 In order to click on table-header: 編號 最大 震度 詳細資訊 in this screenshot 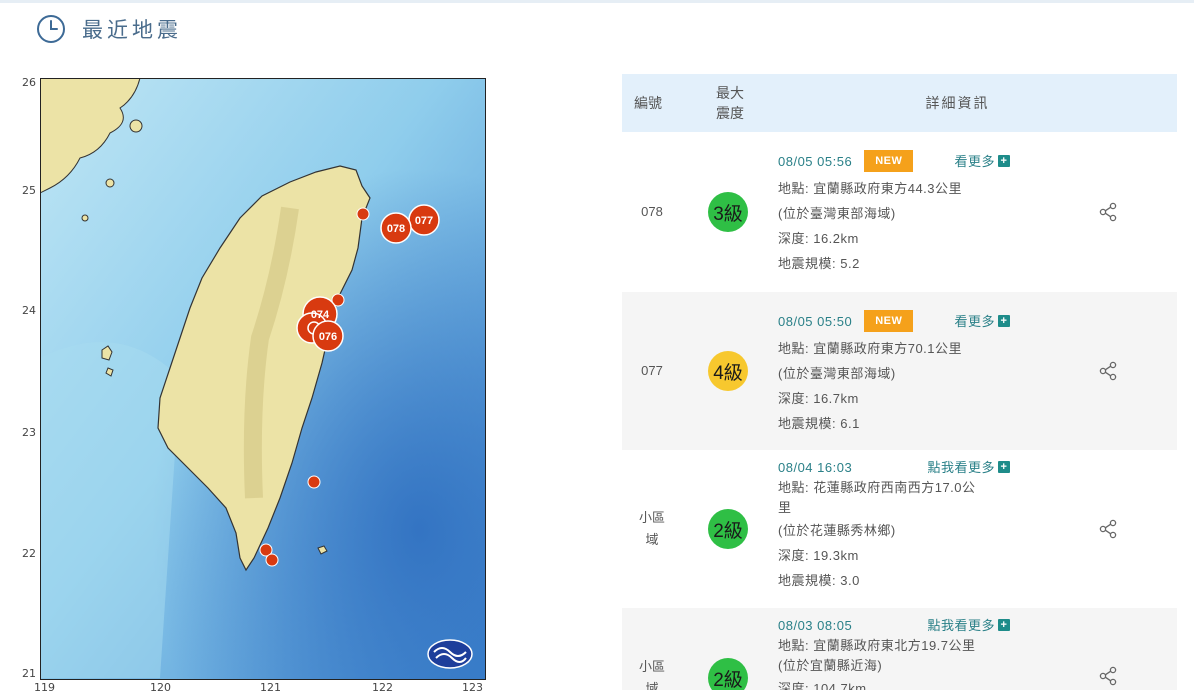, I will do `click(899, 103)`.